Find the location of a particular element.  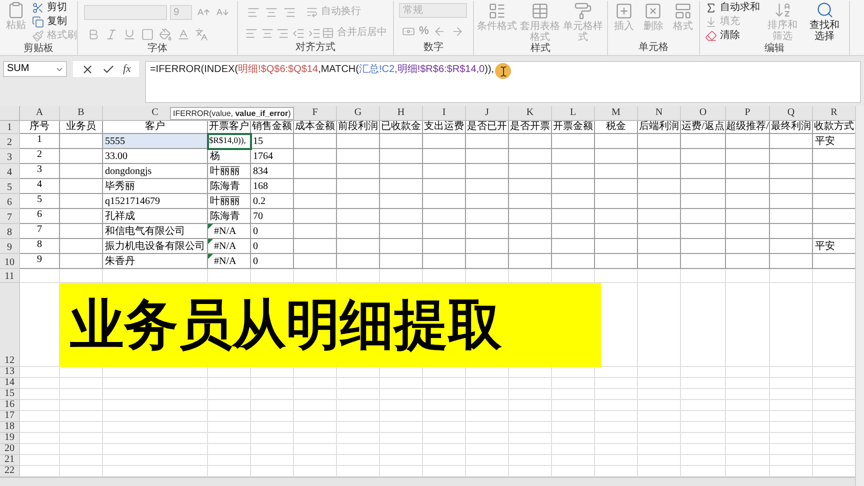

table-cell: 是否开票 is located at coordinates (530, 127).